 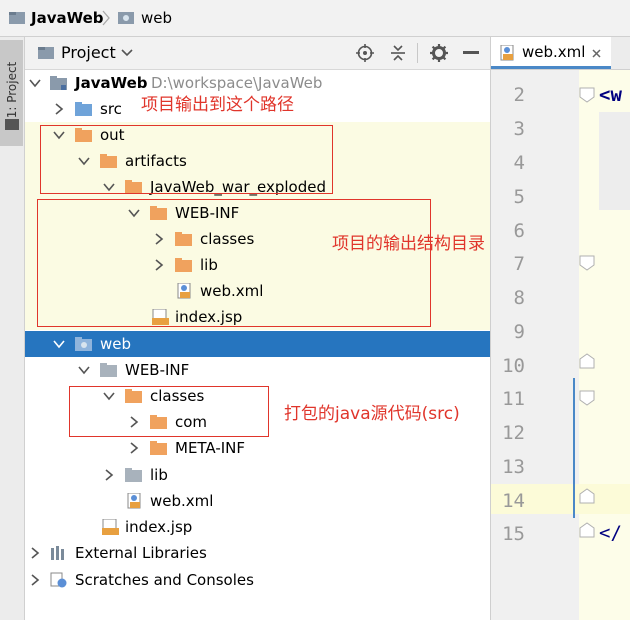 I want to click on web-indexjsp-label: index.jsp, so click(x=159, y=527).